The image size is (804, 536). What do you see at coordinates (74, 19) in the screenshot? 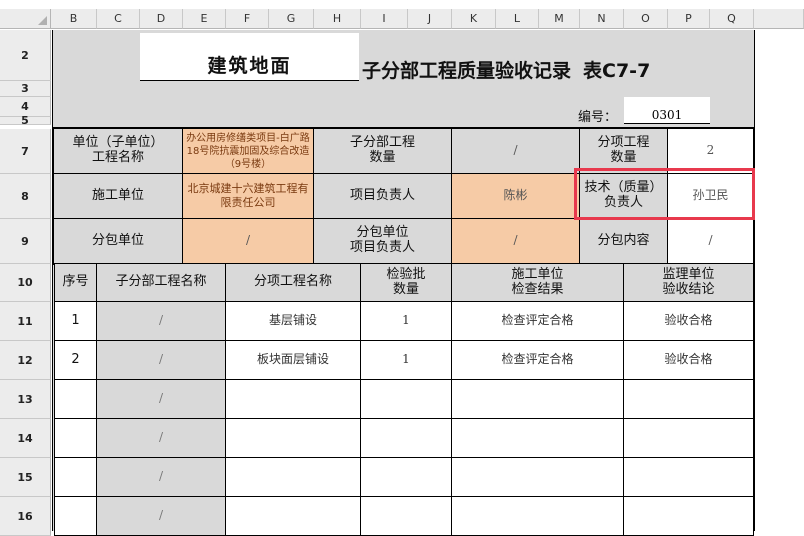
I see `column-header: B` at bounding box center [74, 19].